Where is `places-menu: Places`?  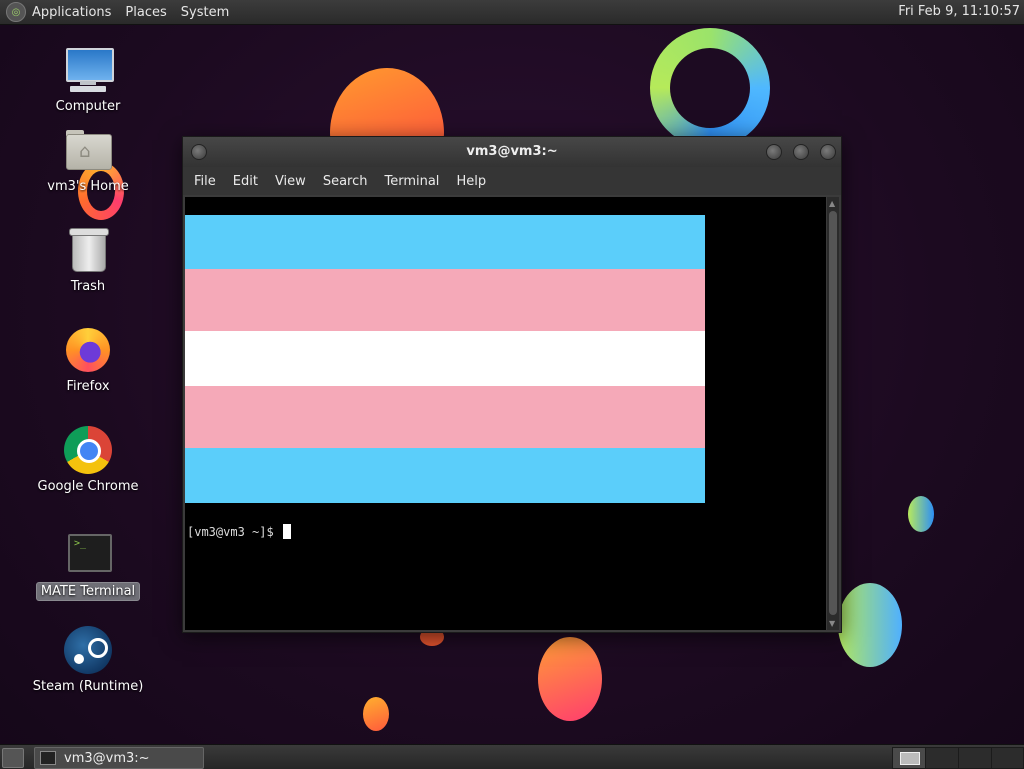 places-menu: Places is located at coordinates (145, 12).